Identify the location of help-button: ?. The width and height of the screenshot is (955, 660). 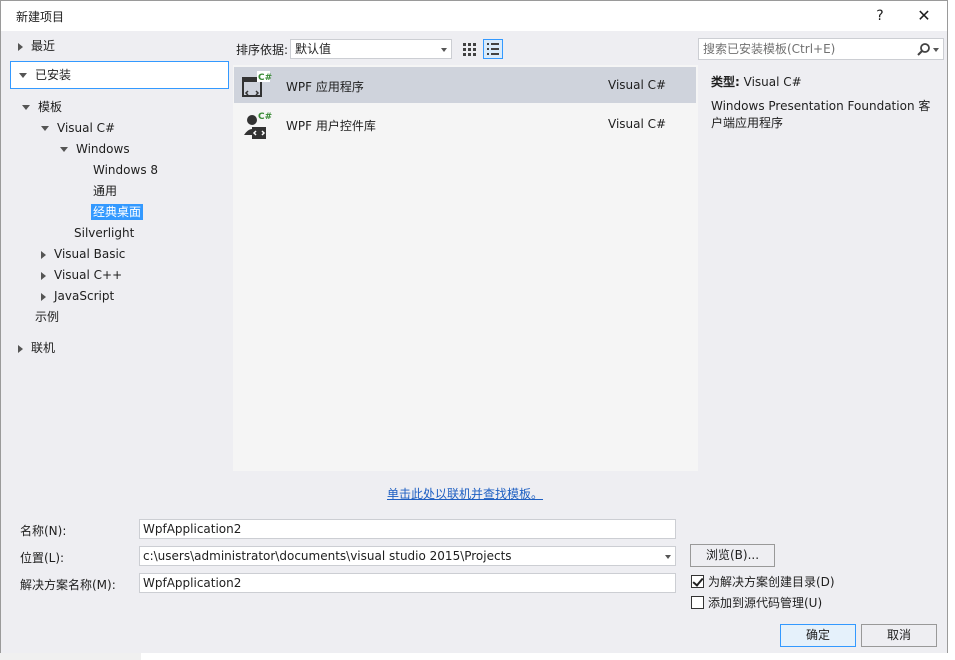
(880, 16).